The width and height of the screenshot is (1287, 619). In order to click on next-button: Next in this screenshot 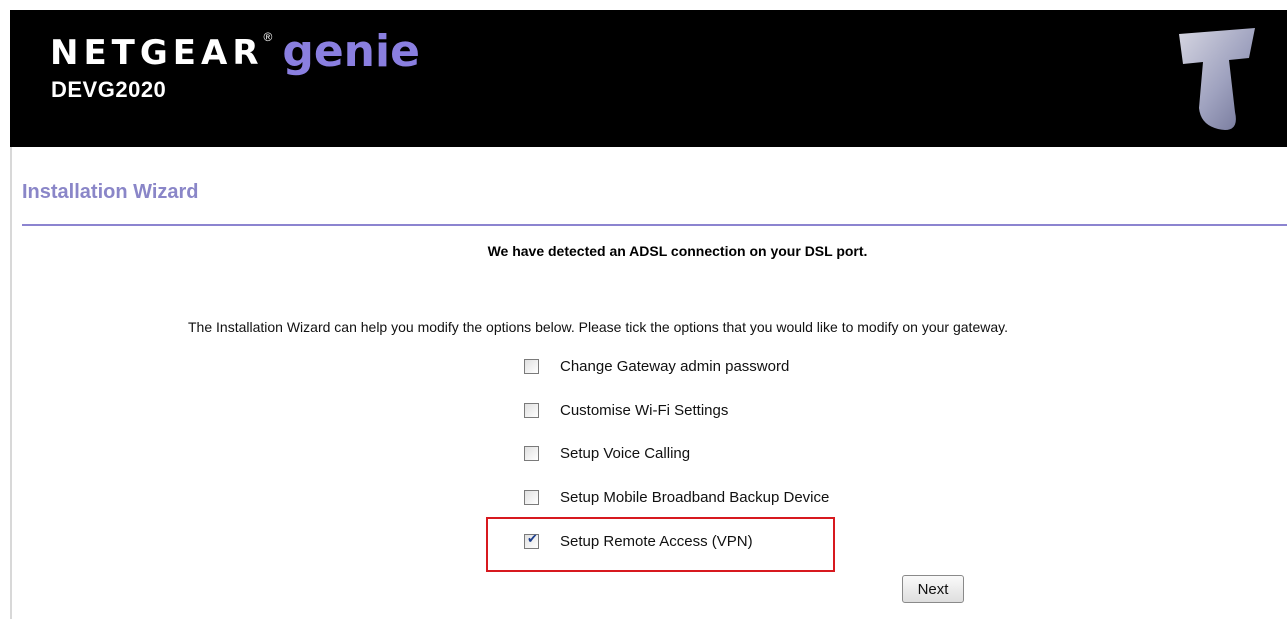, I will do `click(933, 589)`.